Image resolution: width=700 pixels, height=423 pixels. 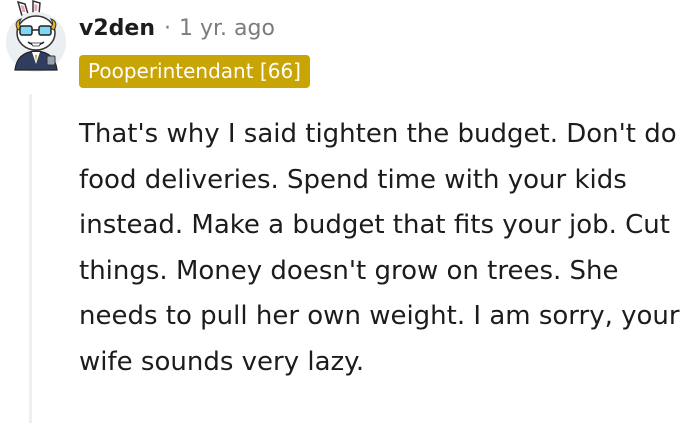 What do you see at coordinates (30, 258) in the screenshot?
I see `thread-line` at bounding box center [30, 258].